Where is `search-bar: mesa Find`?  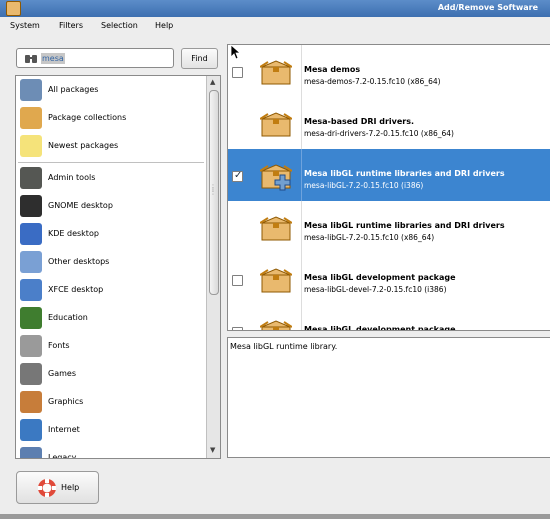
search-bar: mesa Find is located at coordinates (112, 57).